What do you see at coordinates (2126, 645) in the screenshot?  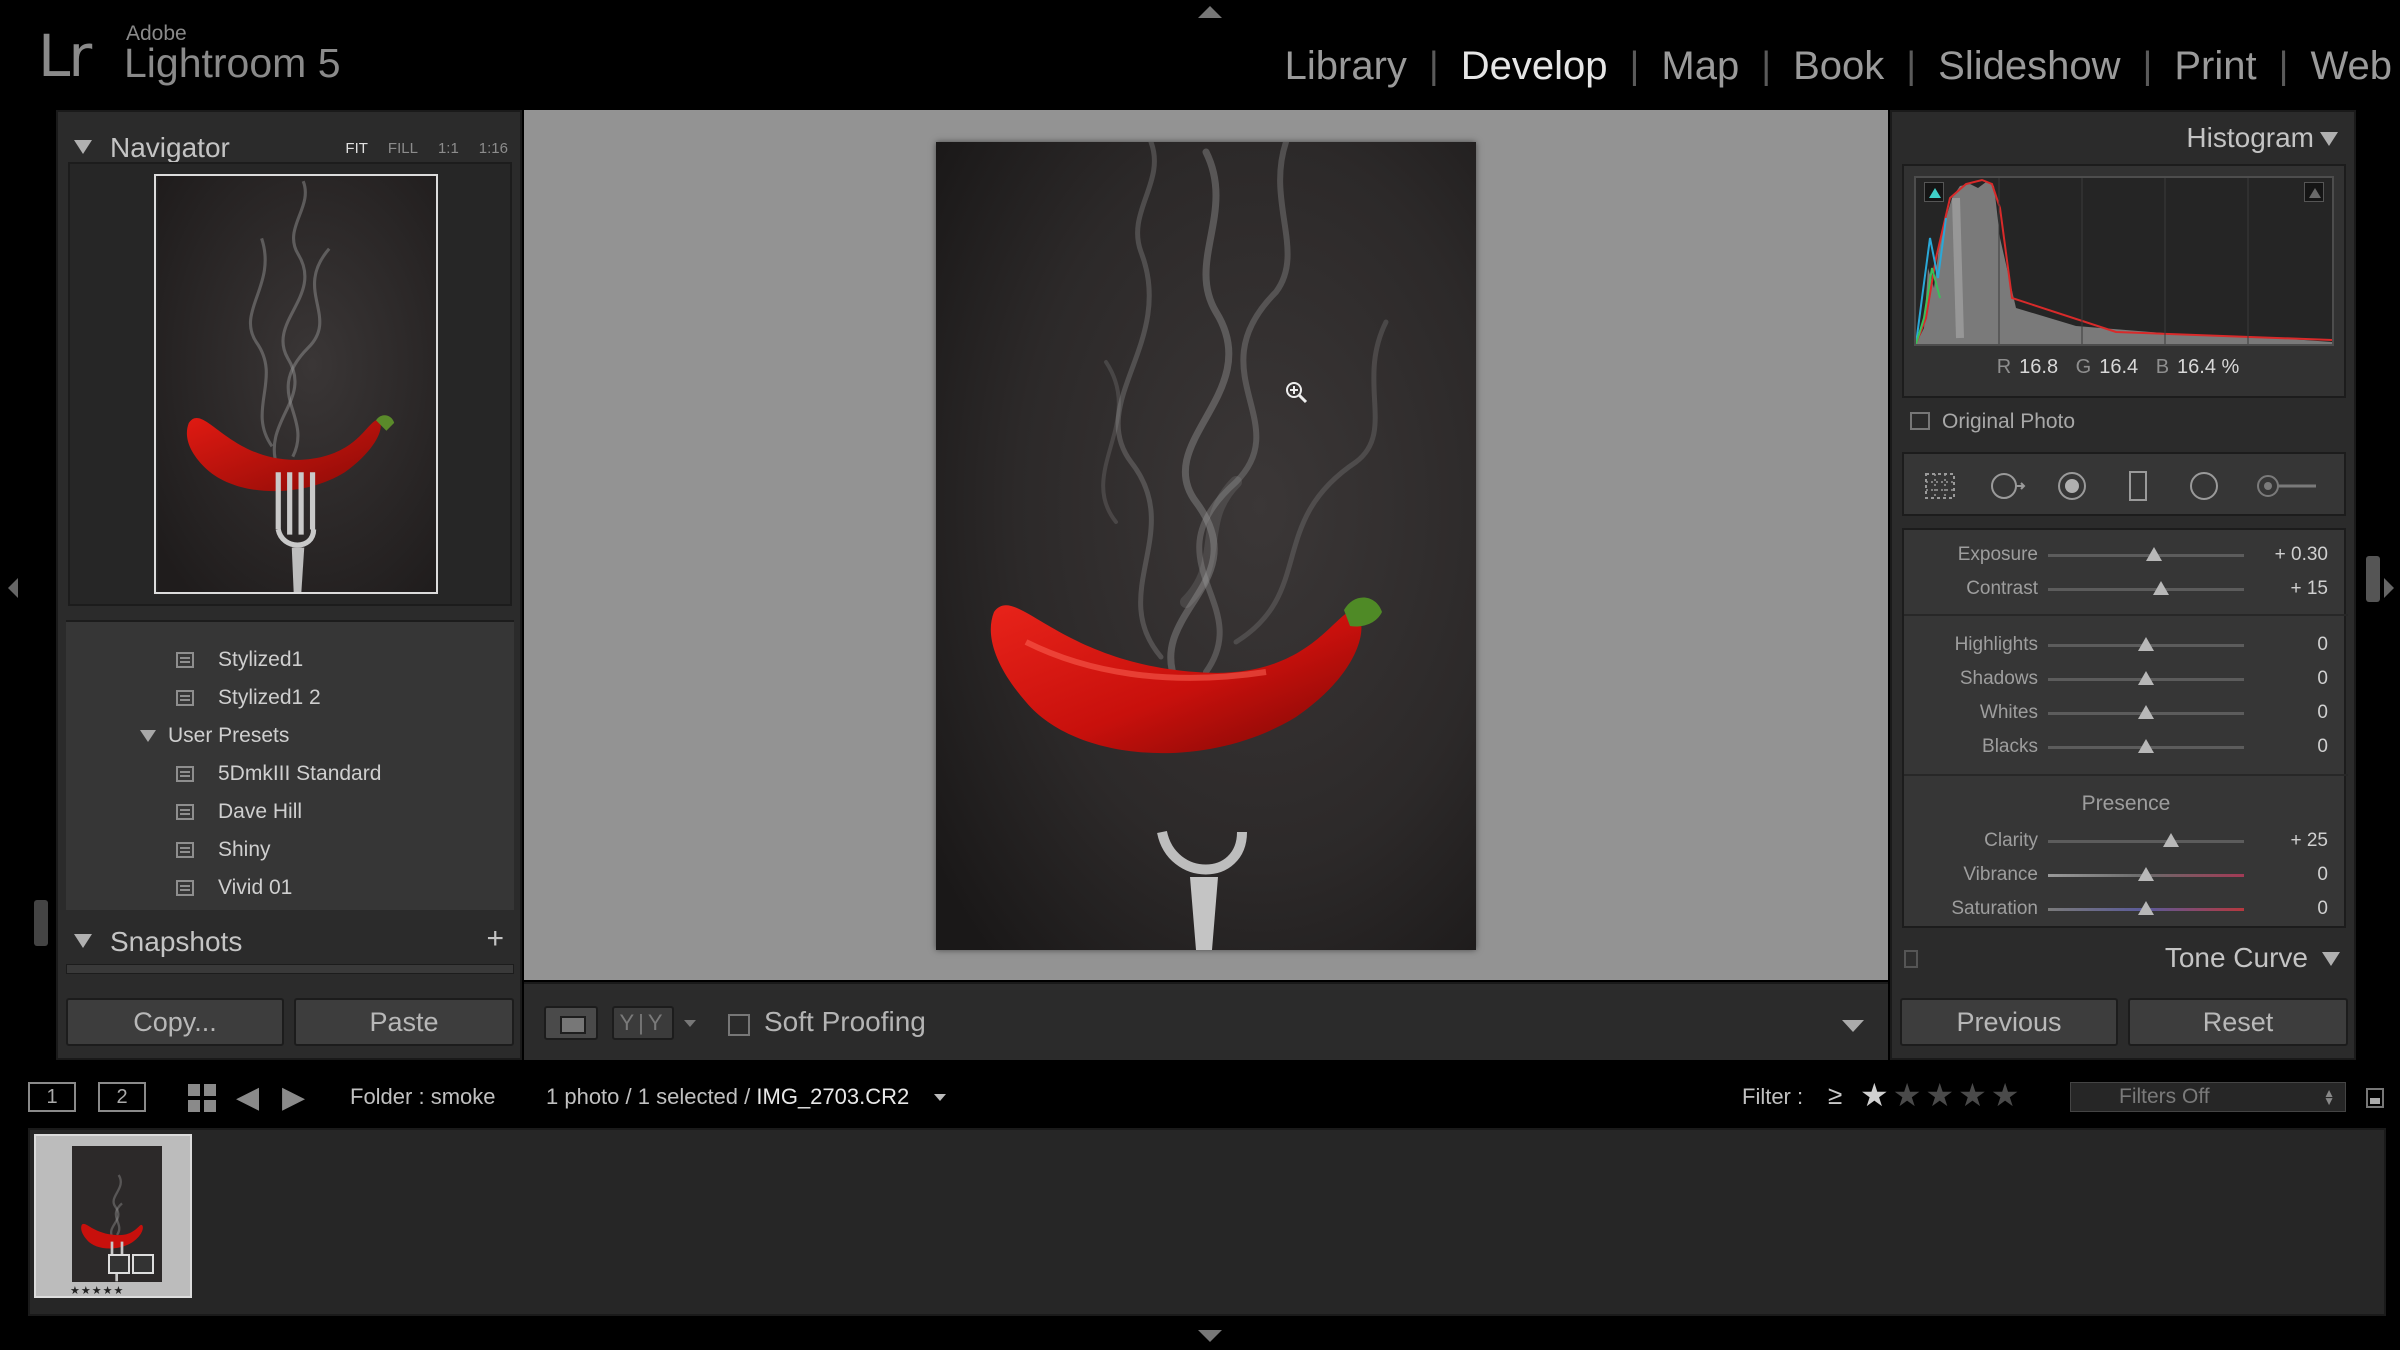 I see `highlights-slider: Highlights 0` at bounding box center [2126, 645].